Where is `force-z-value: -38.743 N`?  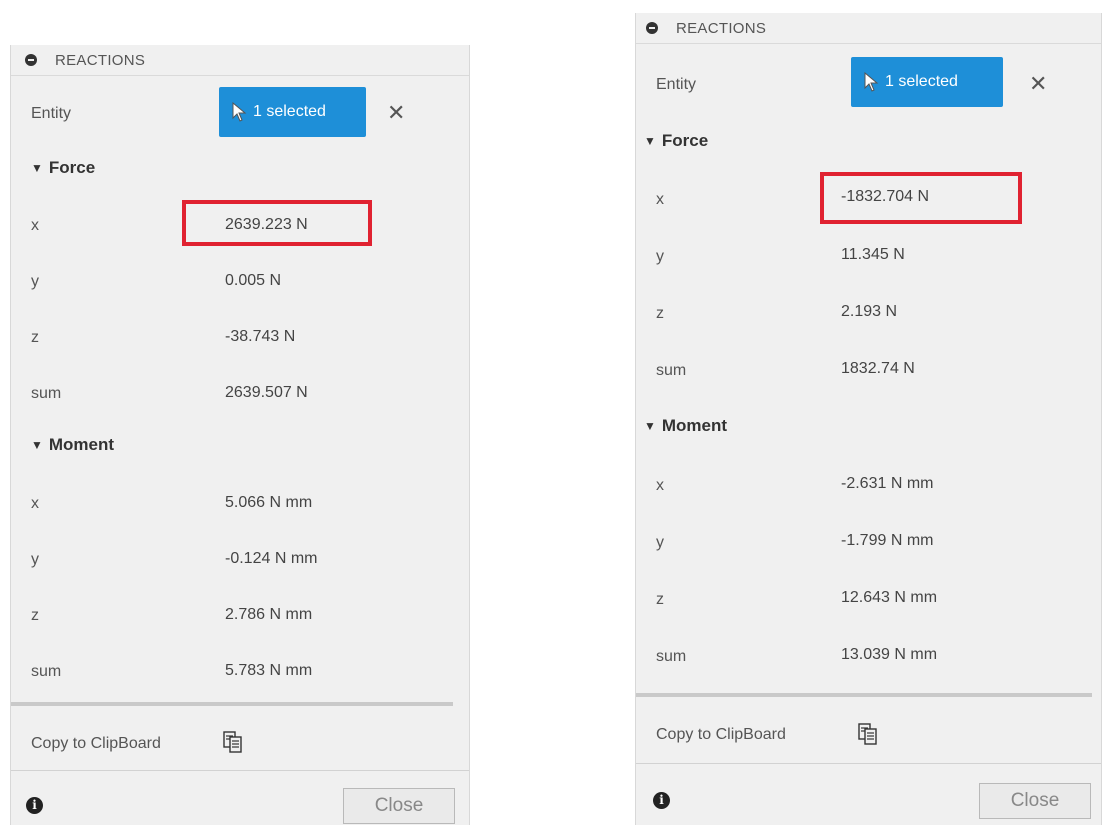
force-z-value: -38.743 N is located at coordinates (260, 336).